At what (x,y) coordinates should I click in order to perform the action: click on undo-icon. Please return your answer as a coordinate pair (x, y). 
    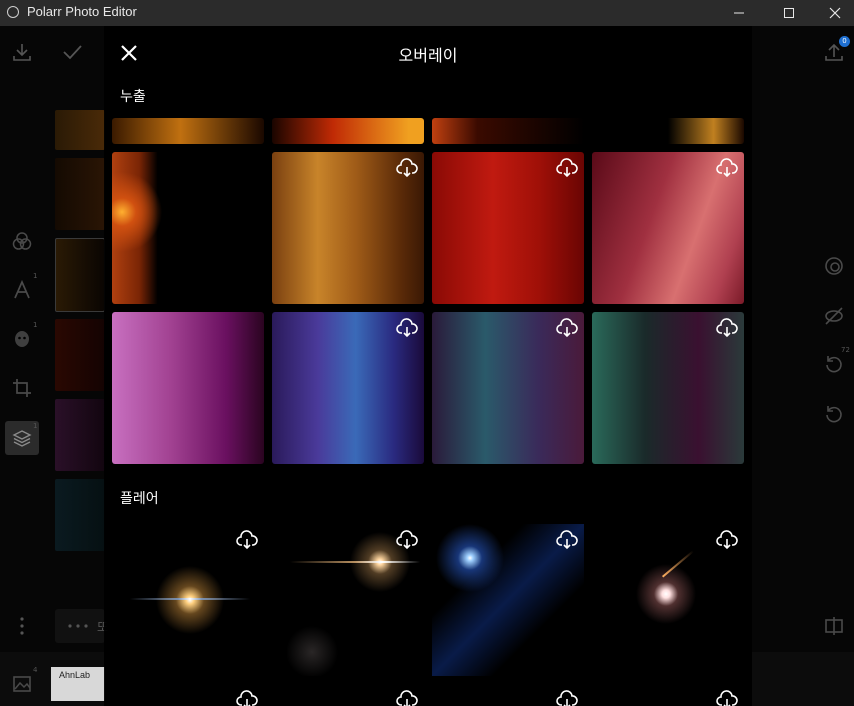
    Looking at the image, I should click on (834, 414).